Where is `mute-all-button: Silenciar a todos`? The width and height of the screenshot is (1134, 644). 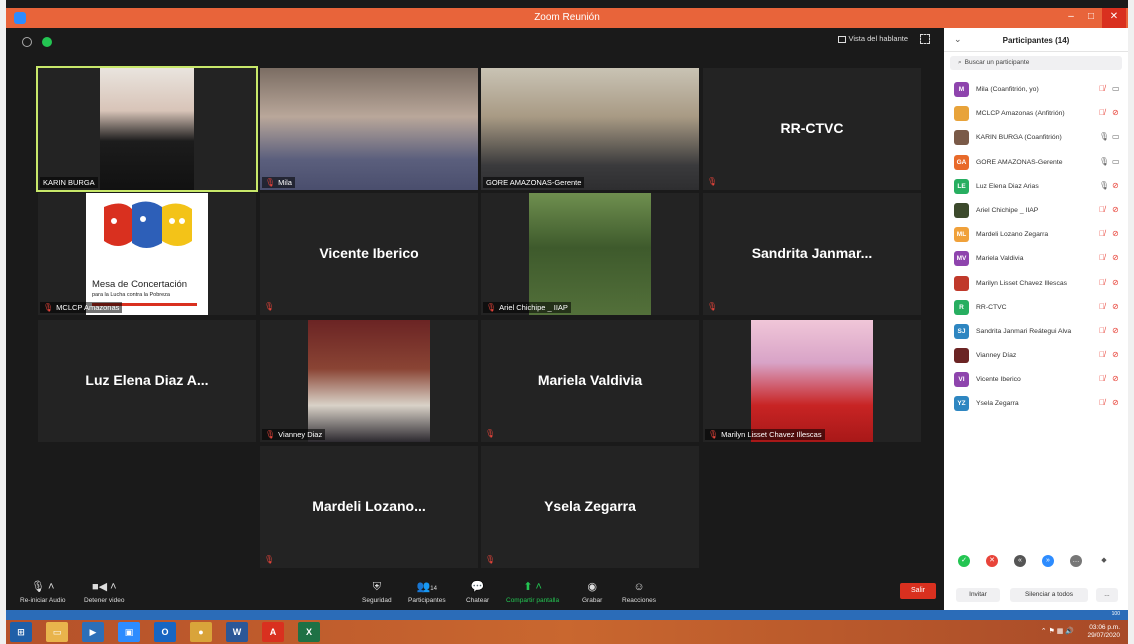 mute-all-button: Silenciar a todos is located at coordinates (1049, 595).